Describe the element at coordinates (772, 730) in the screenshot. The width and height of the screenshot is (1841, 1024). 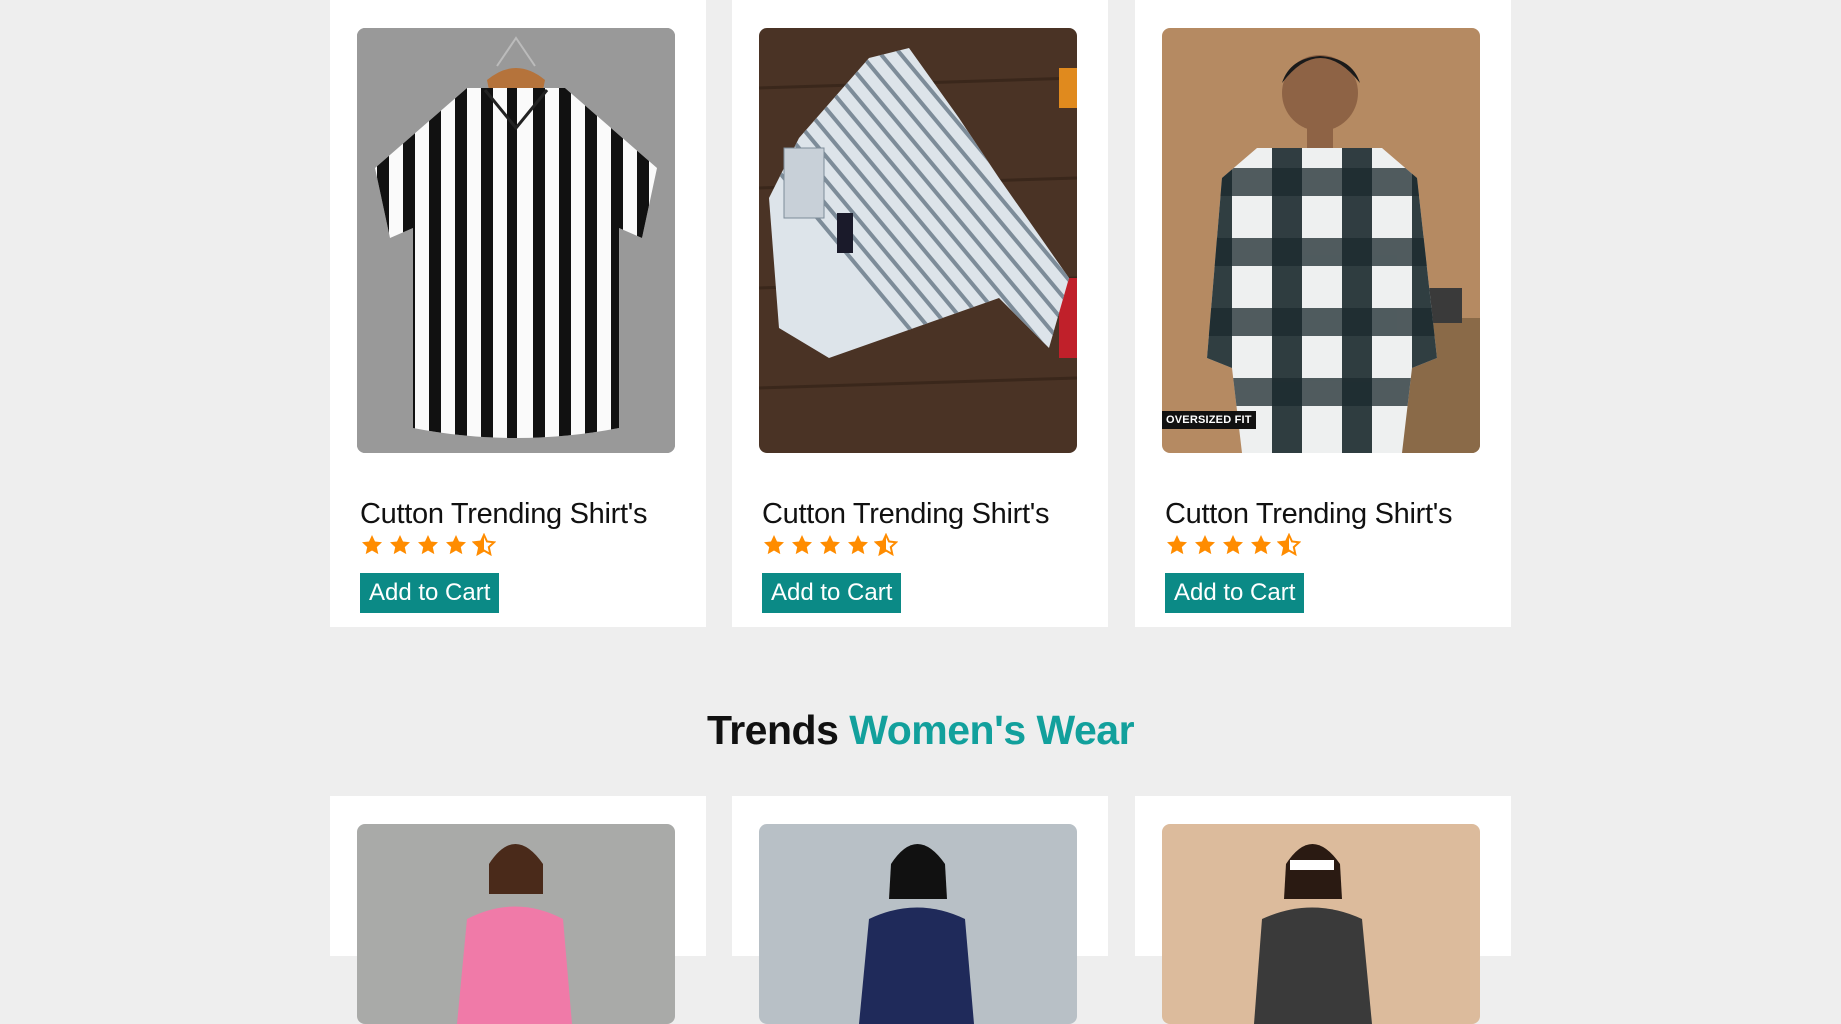
I see `section-title-main: Trends` at that location.